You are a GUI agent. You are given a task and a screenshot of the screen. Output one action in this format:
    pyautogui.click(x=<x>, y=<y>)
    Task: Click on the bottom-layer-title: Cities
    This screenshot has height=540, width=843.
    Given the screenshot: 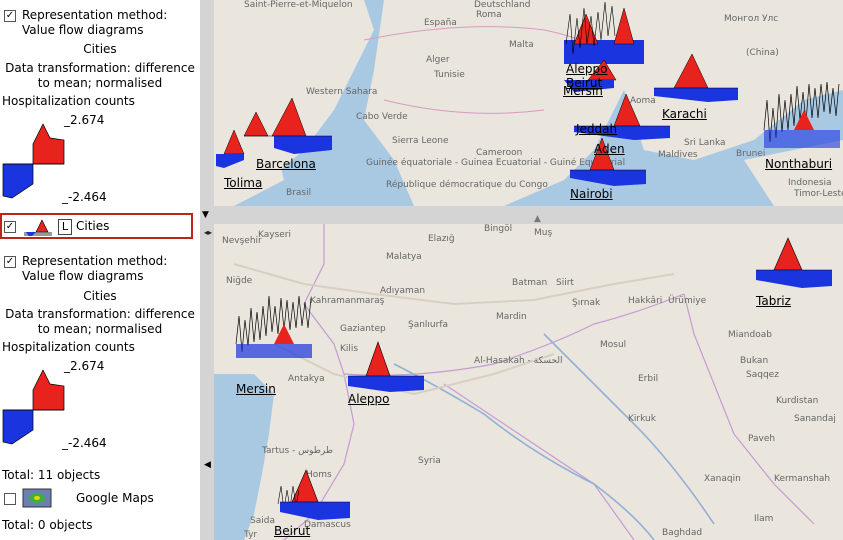 What is the action you would take?
    pyautogui.click(x=100, y=296)
    